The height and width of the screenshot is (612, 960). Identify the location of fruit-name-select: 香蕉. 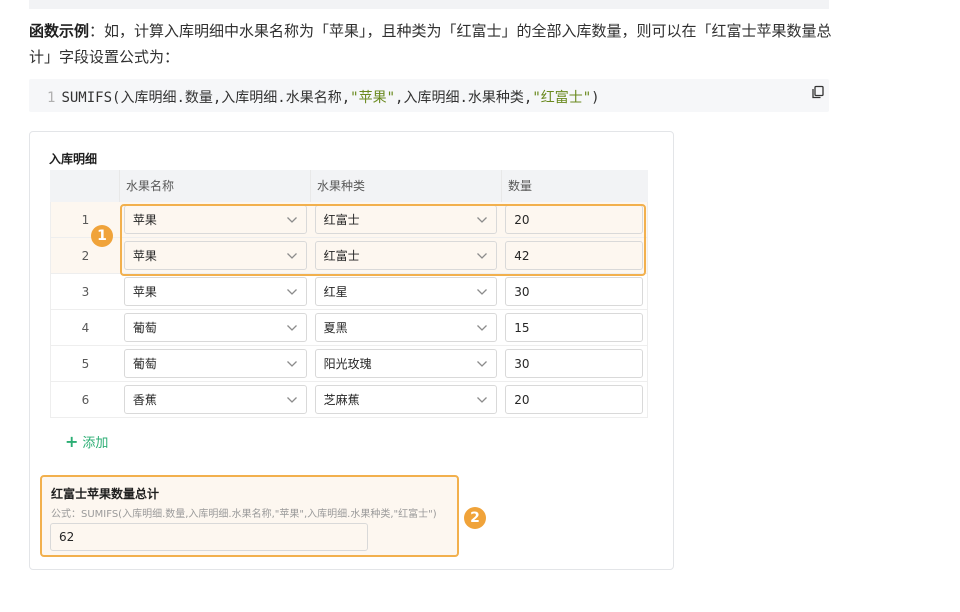
(215, 399).